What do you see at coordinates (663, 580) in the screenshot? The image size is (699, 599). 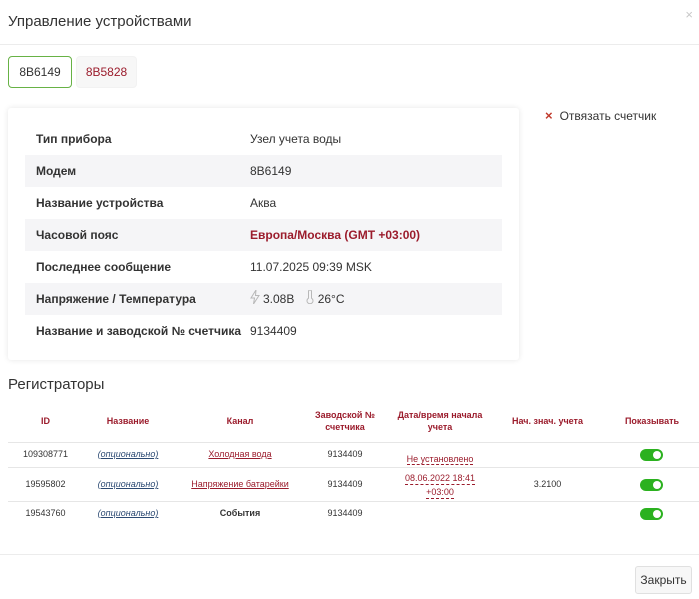 I see `close-button: Закрыть` at bounding box center [663, 580].